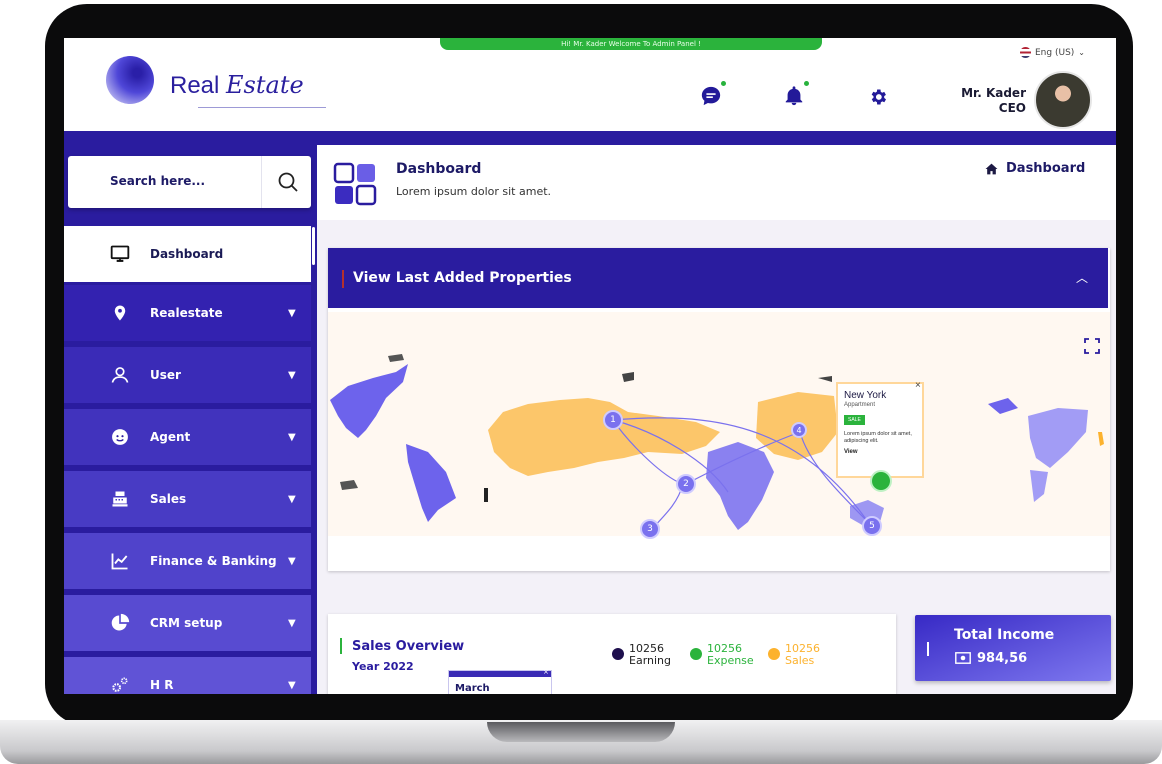 Image resolution: width=1162 pixels, height=764 pixels. What do you see at coordinates (723, 83) in the screenshot?
I see `chat-notification-dot` at bounding box center [723, 83].